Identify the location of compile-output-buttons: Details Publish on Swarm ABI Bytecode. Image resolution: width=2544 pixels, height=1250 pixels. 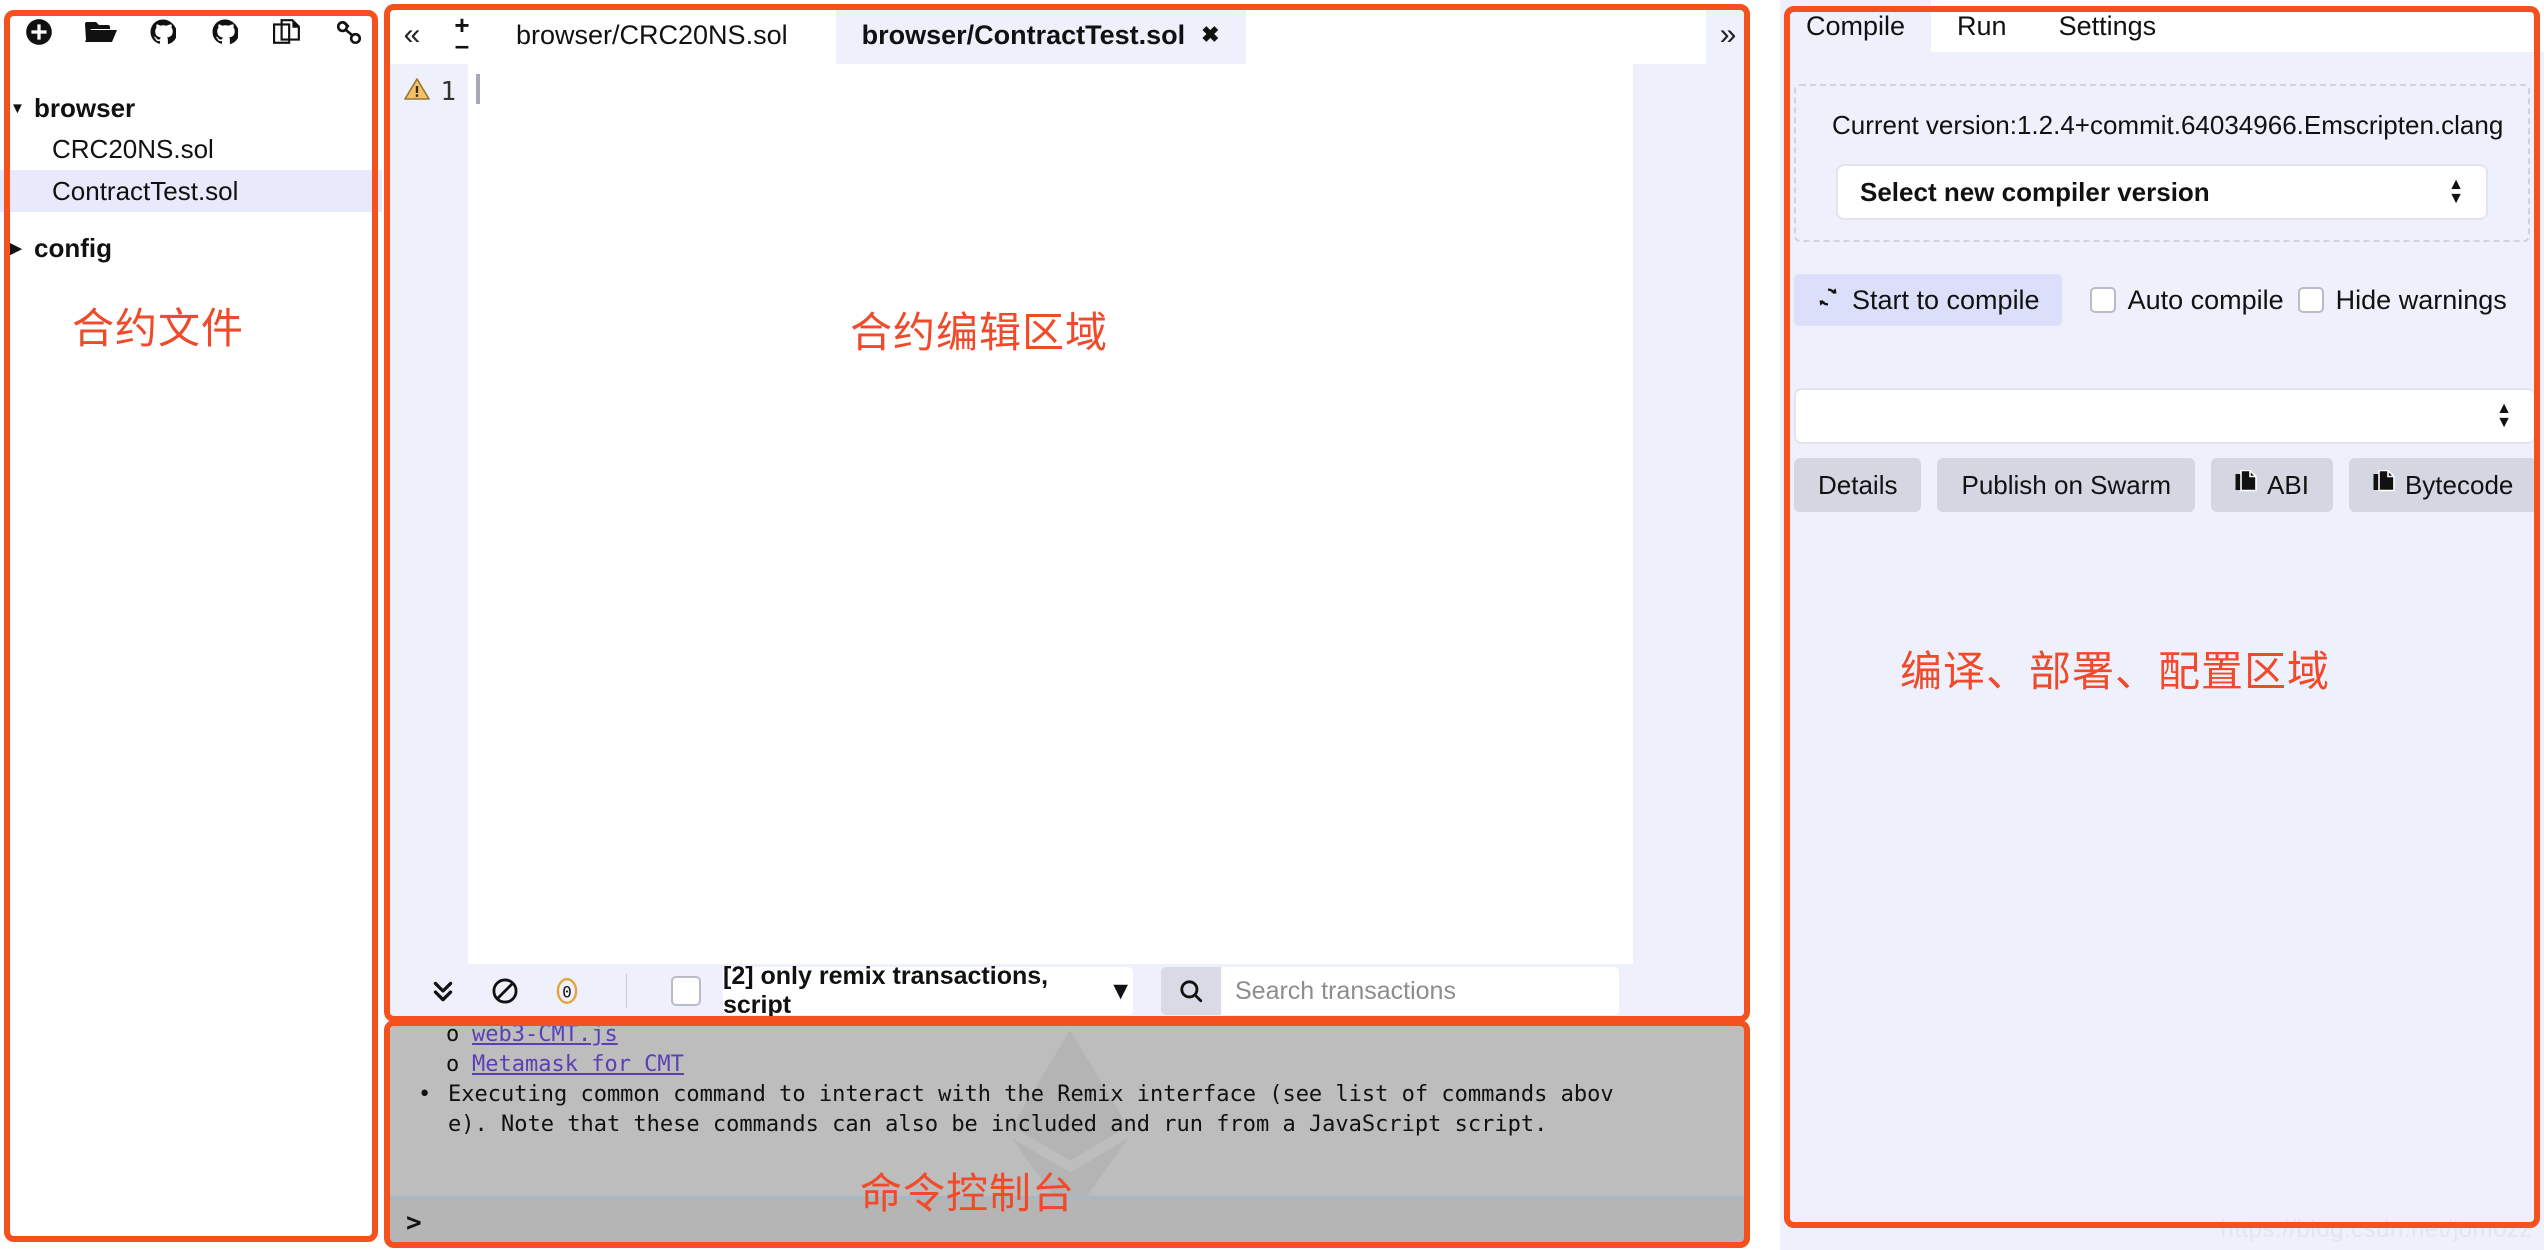
(2166, 485).